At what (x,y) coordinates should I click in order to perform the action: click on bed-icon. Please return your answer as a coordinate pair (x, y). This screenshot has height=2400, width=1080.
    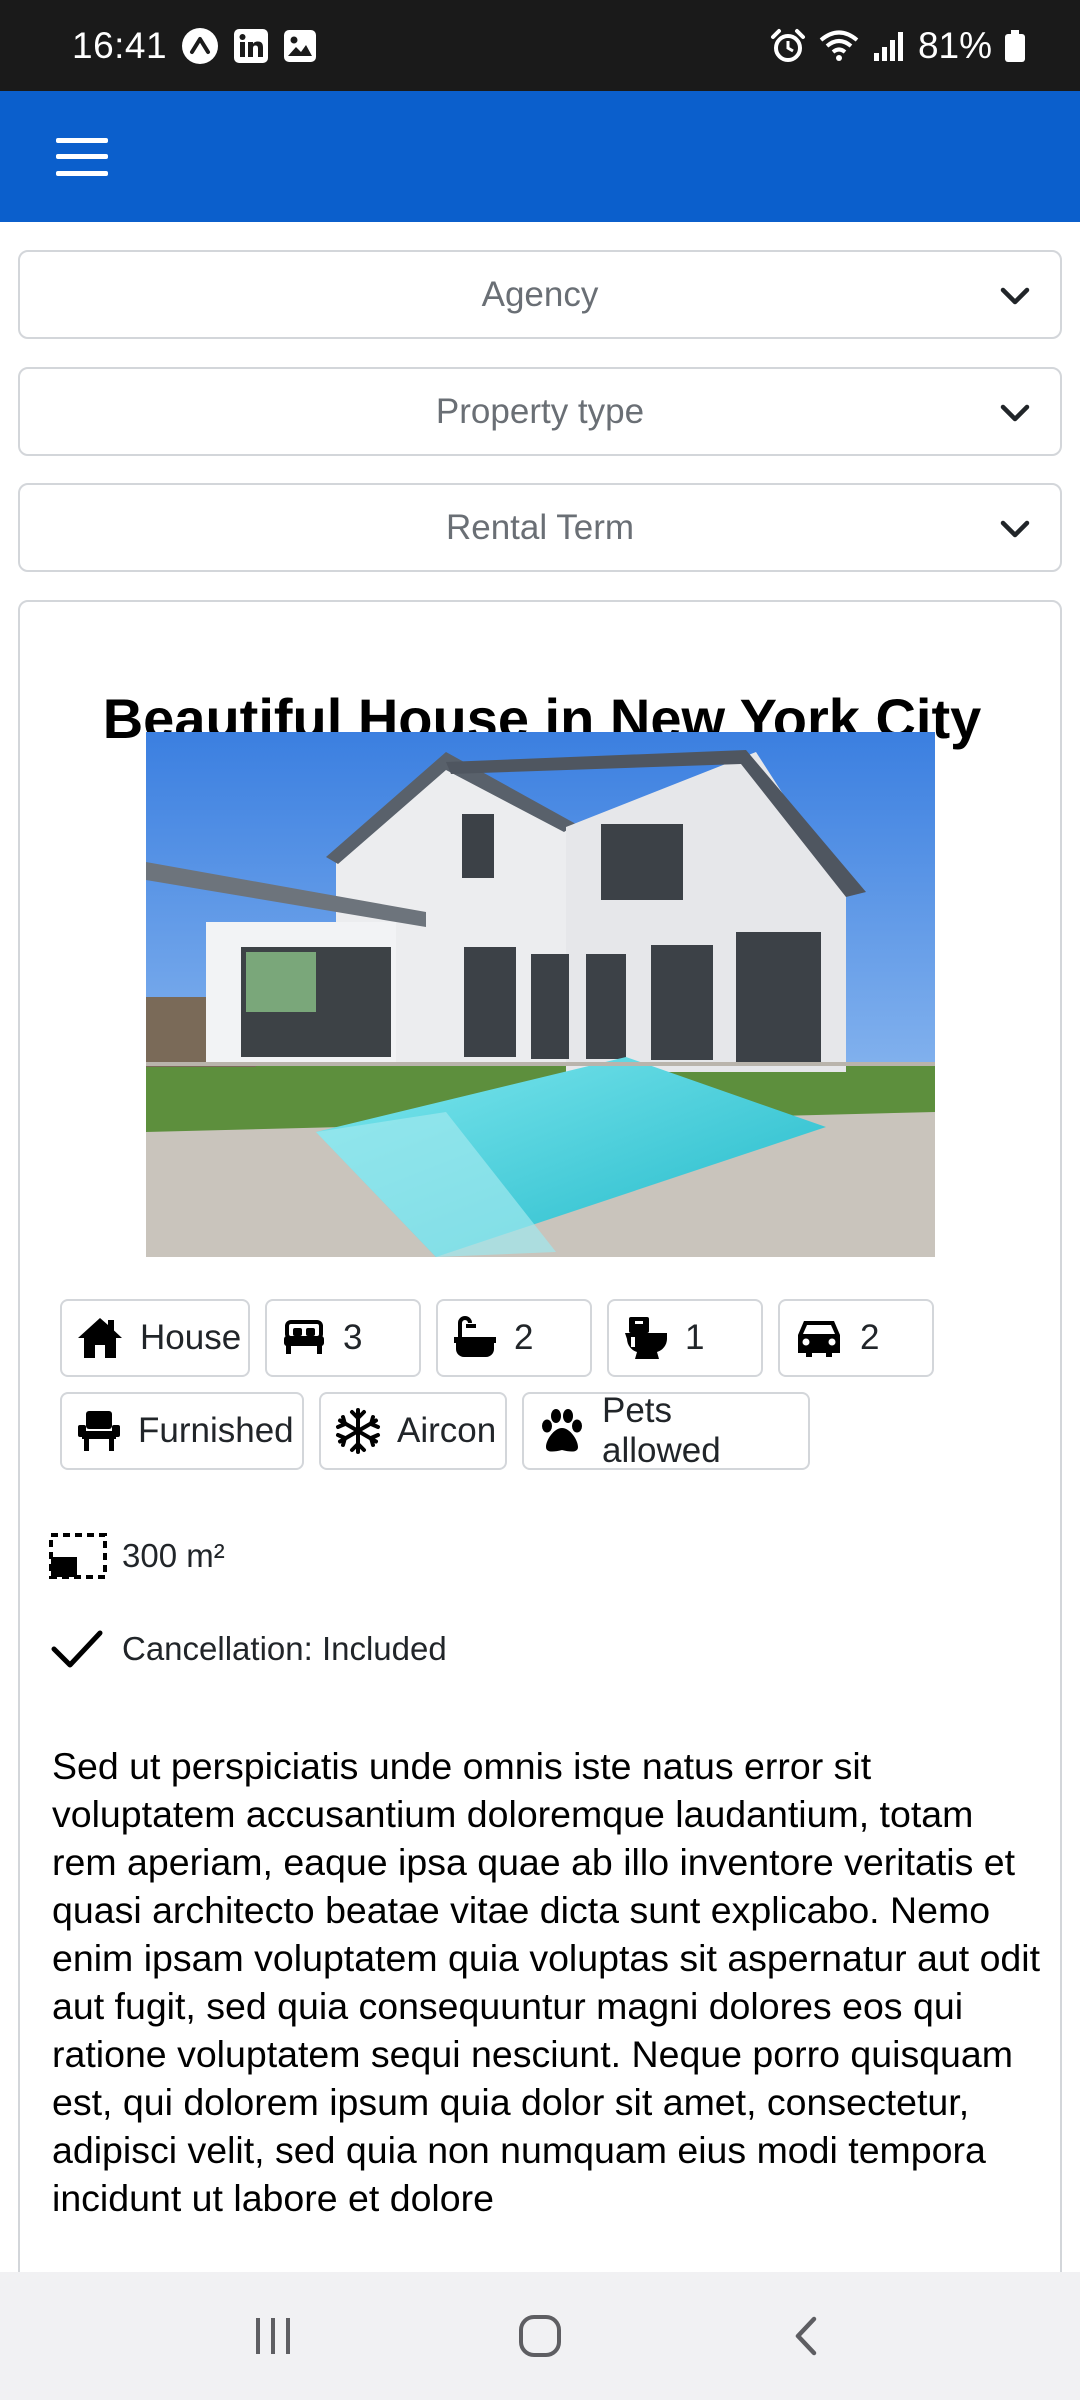
    Looking at the image, I should click on (304, 1337).